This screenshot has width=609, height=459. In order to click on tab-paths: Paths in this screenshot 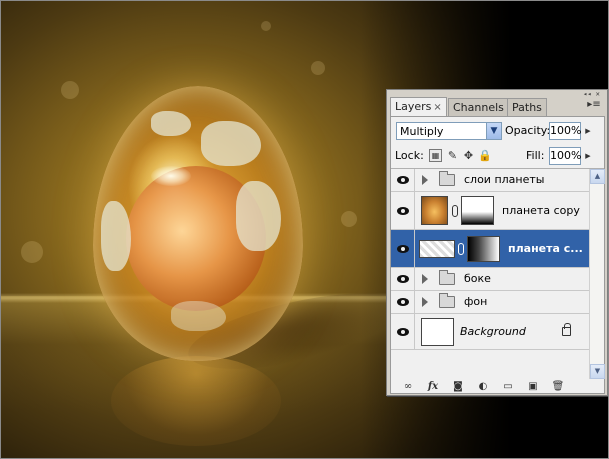, I will do `click(527, 107)`.